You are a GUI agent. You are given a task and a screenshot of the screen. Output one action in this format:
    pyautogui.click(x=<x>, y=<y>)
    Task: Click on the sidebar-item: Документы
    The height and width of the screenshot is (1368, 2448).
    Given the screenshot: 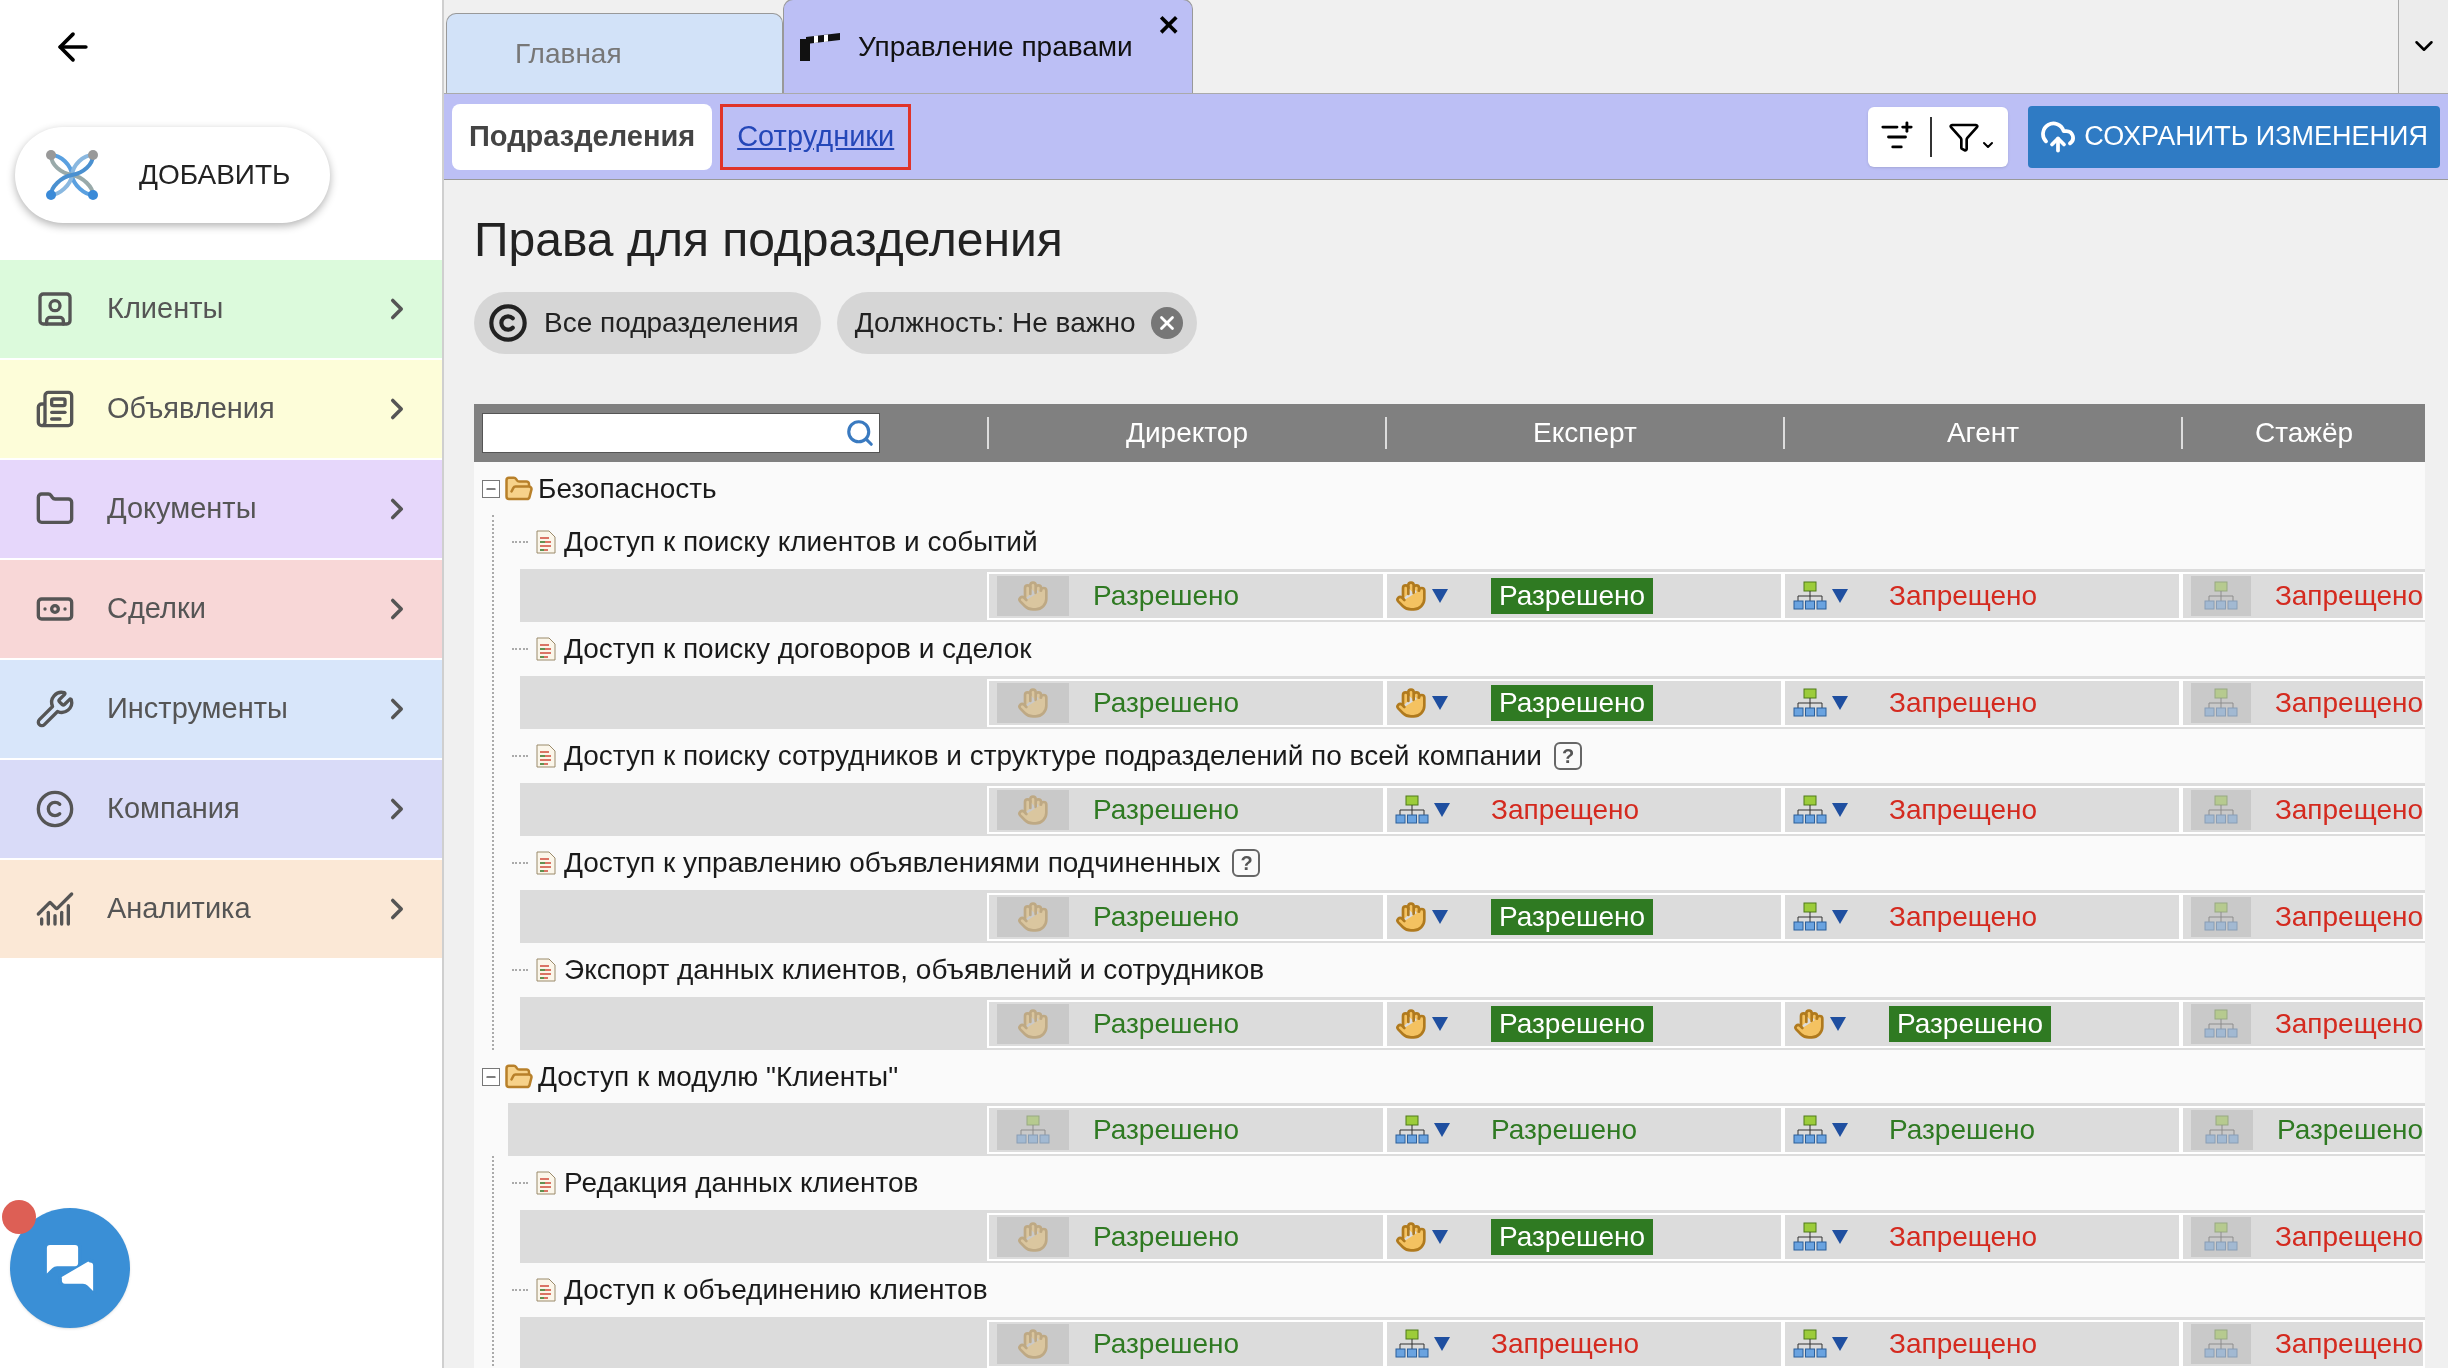 What is the action you would take?
    pyautogui.click(x=221, y=509)
    